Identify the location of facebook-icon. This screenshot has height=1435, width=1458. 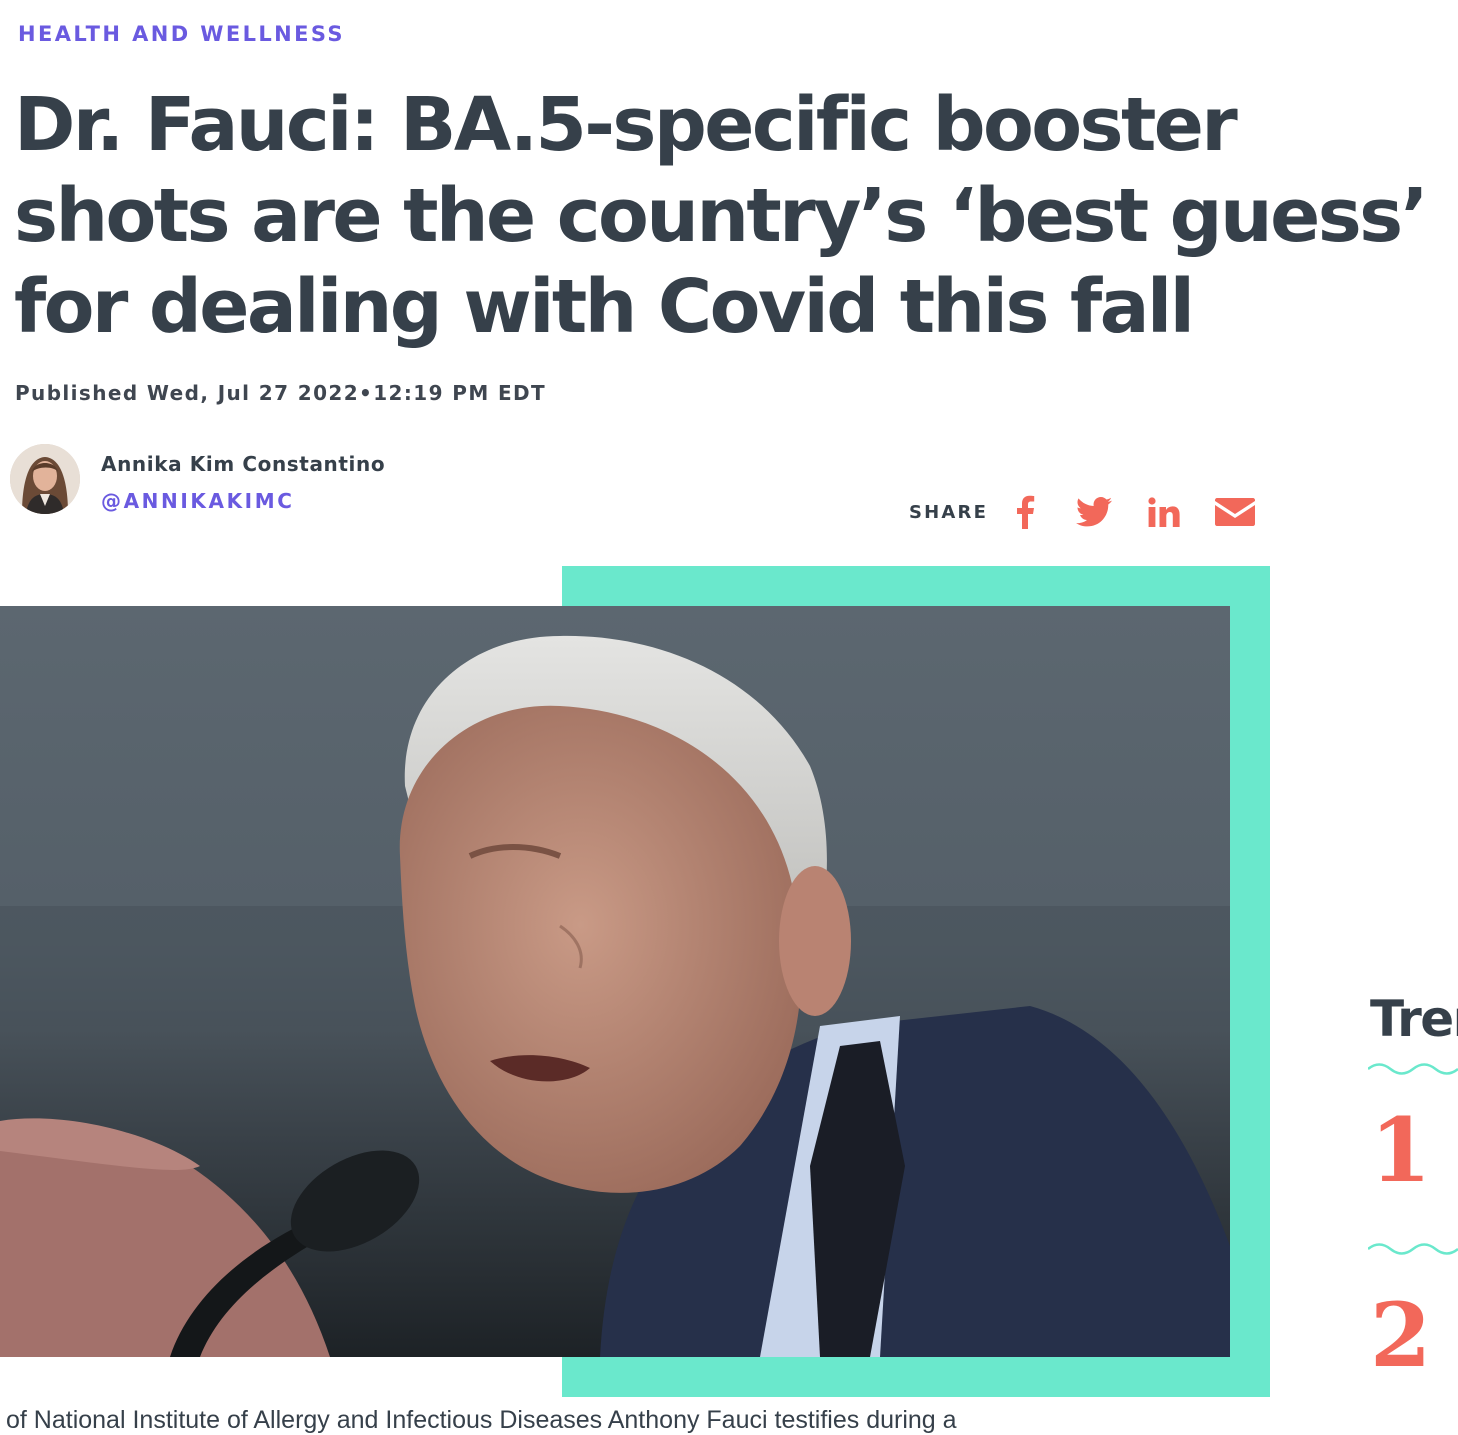
(1026, 512).